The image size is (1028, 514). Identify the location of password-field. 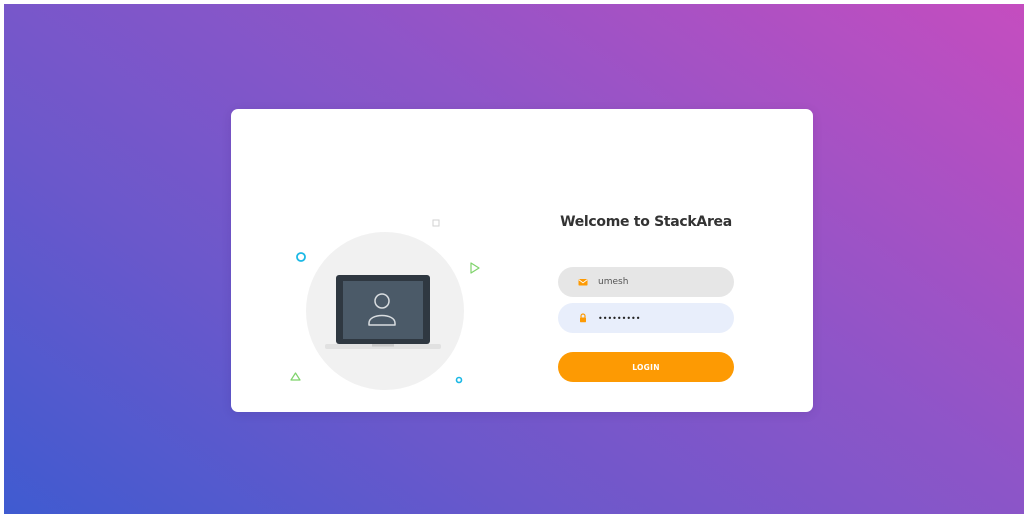
(646, 318).